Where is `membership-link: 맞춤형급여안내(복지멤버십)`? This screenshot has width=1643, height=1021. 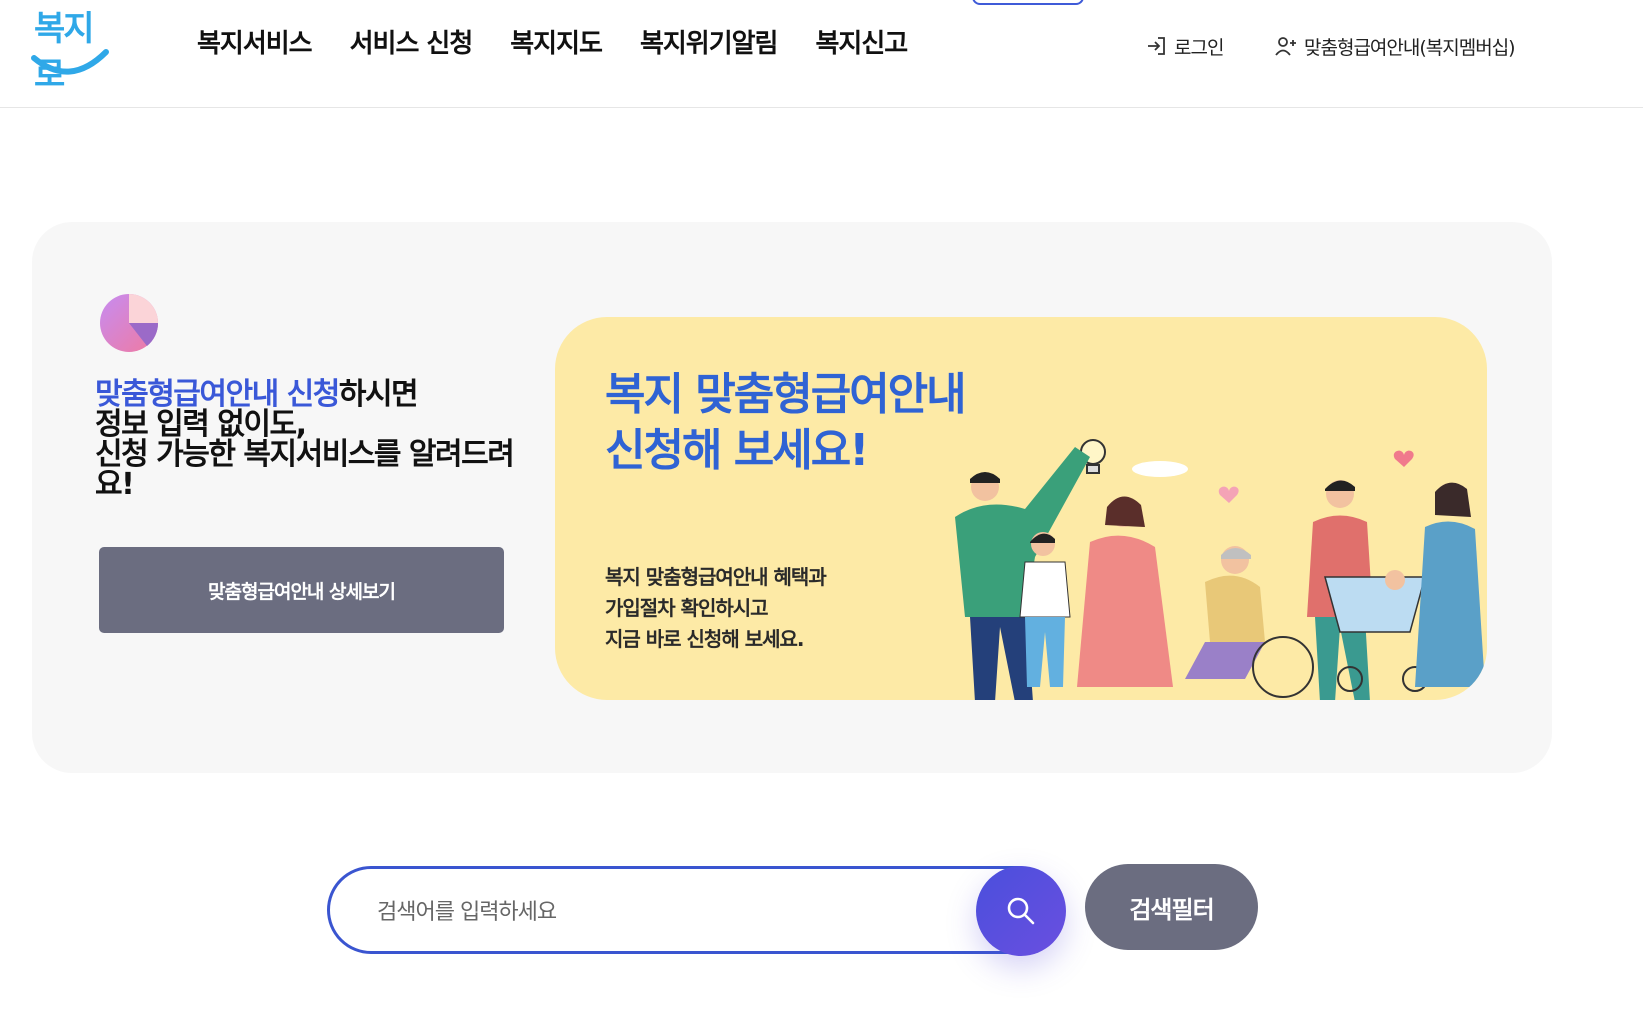 membership-link: 맞춤형급여안내(복지멤버십) is located at coordinates (1395, 46).